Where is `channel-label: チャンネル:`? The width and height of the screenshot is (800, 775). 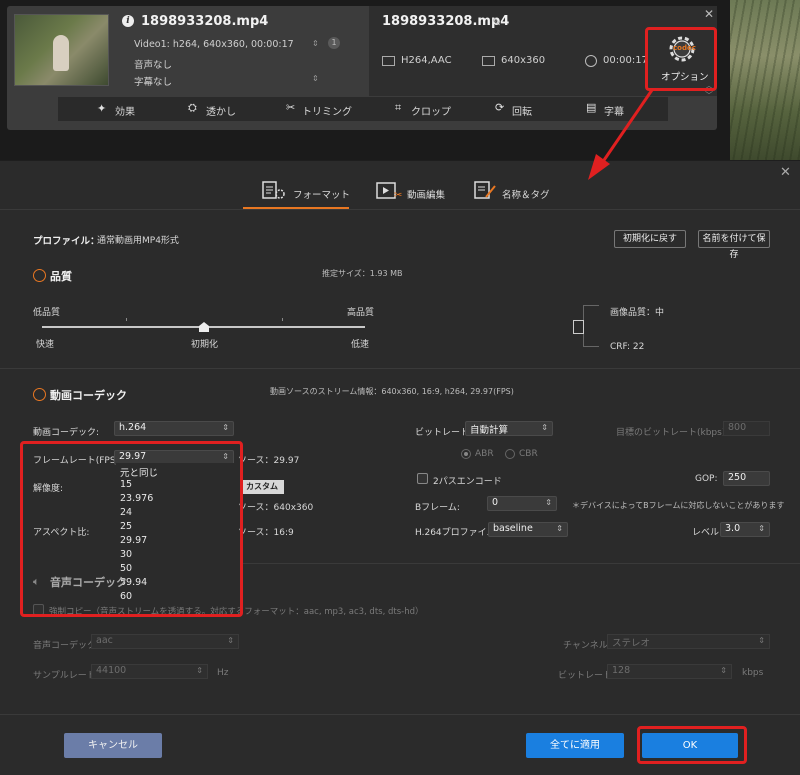 channel-label: チャンネル: is located at coordinates (587, 646).